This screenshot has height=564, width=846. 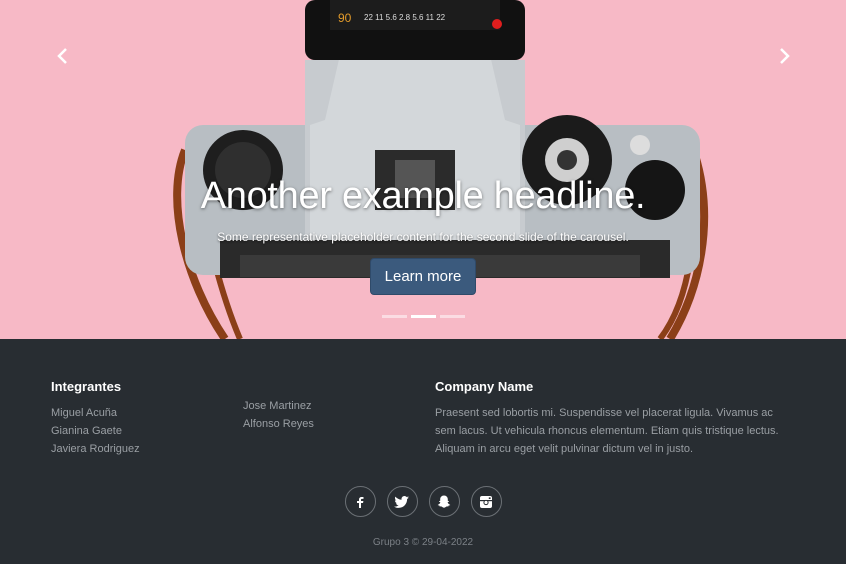 I want to click on instagram-button, so click(x=486, y=501).